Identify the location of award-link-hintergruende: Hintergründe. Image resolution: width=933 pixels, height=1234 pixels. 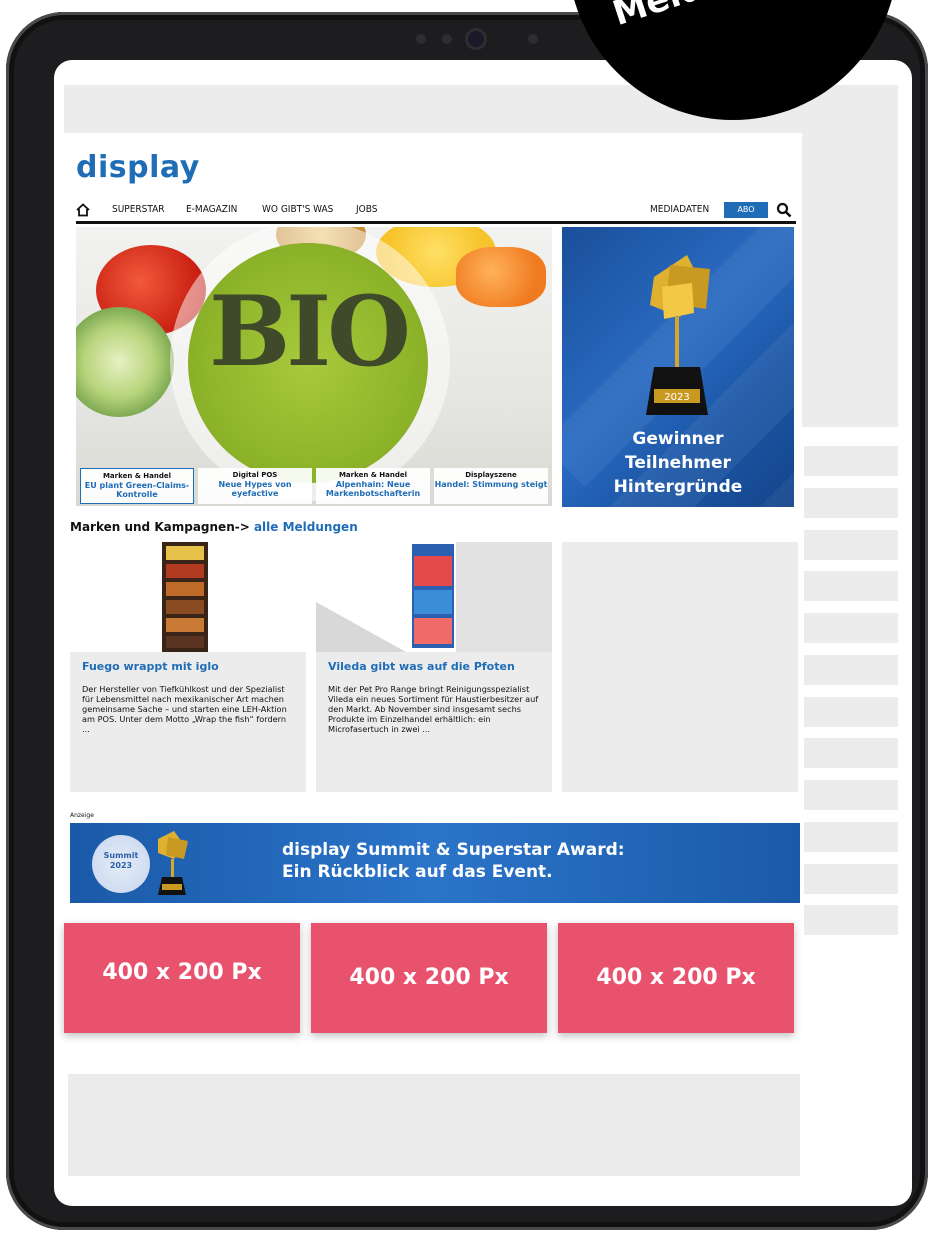
(678, 487).